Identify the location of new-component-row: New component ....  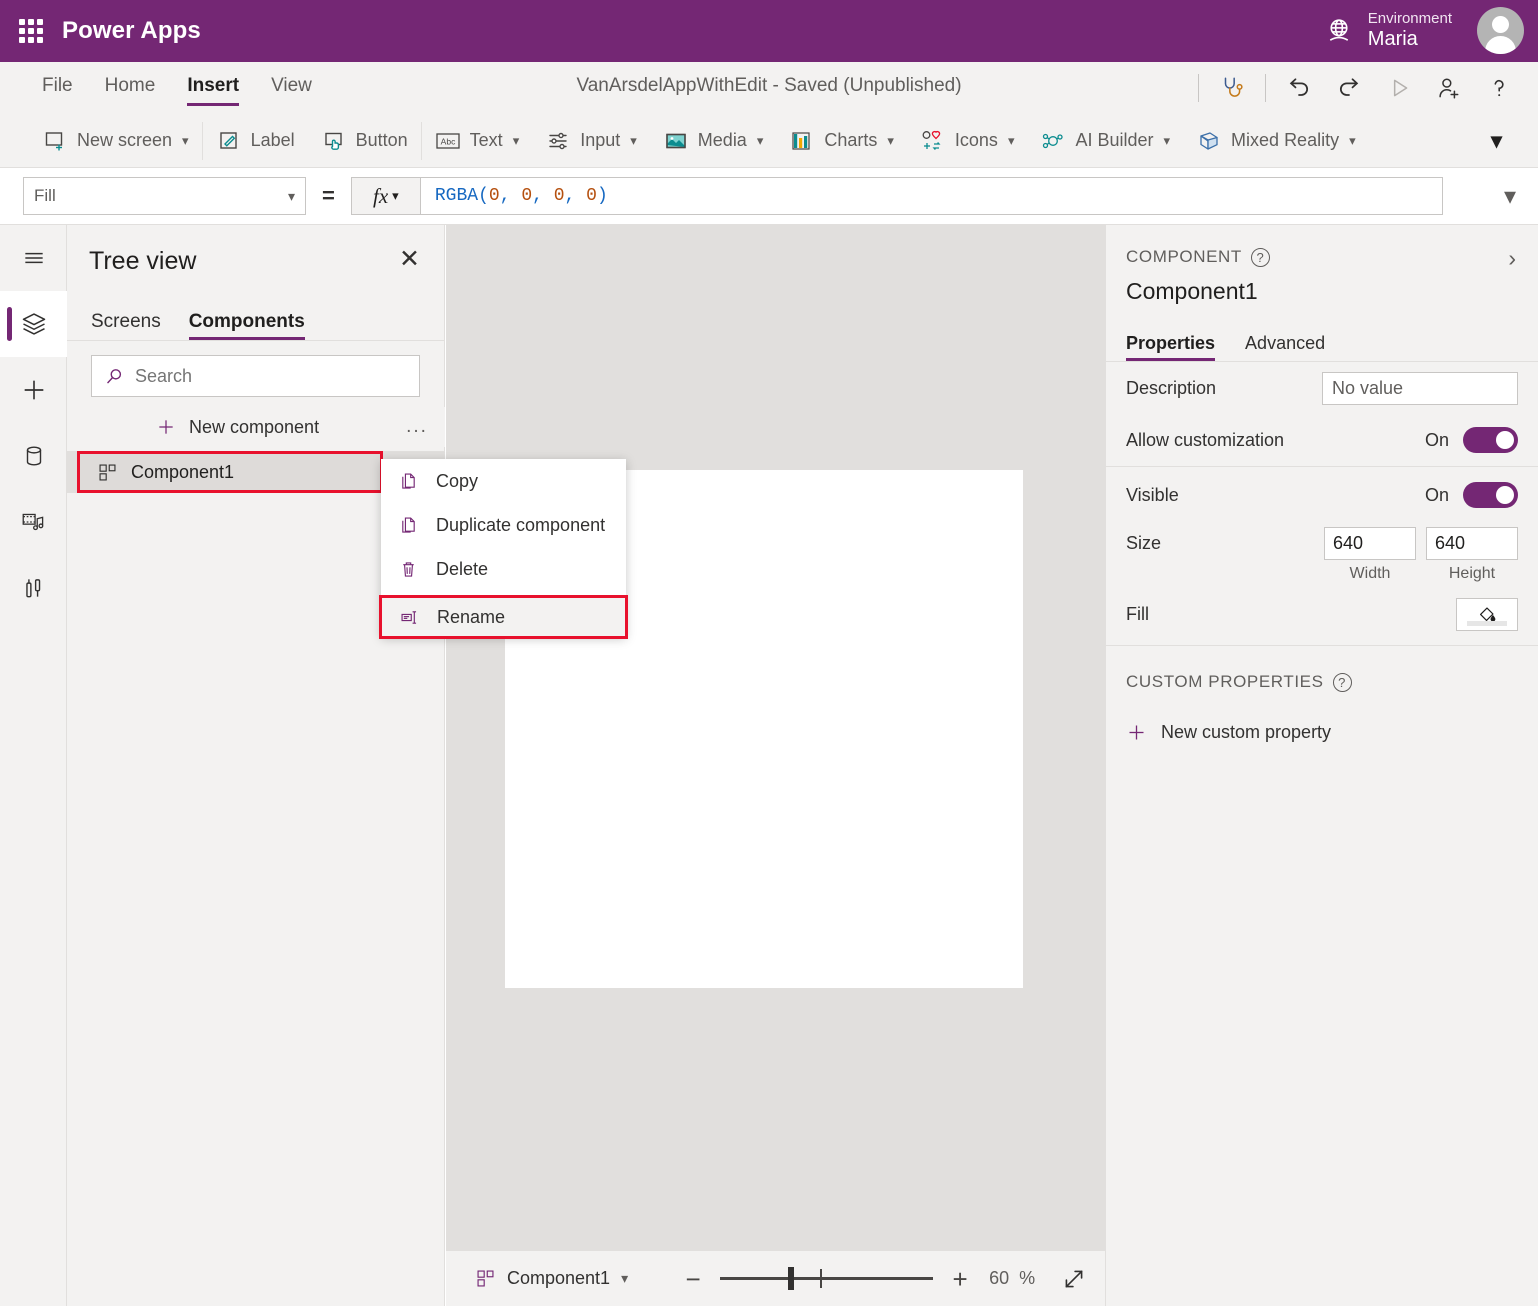
(289, 427).